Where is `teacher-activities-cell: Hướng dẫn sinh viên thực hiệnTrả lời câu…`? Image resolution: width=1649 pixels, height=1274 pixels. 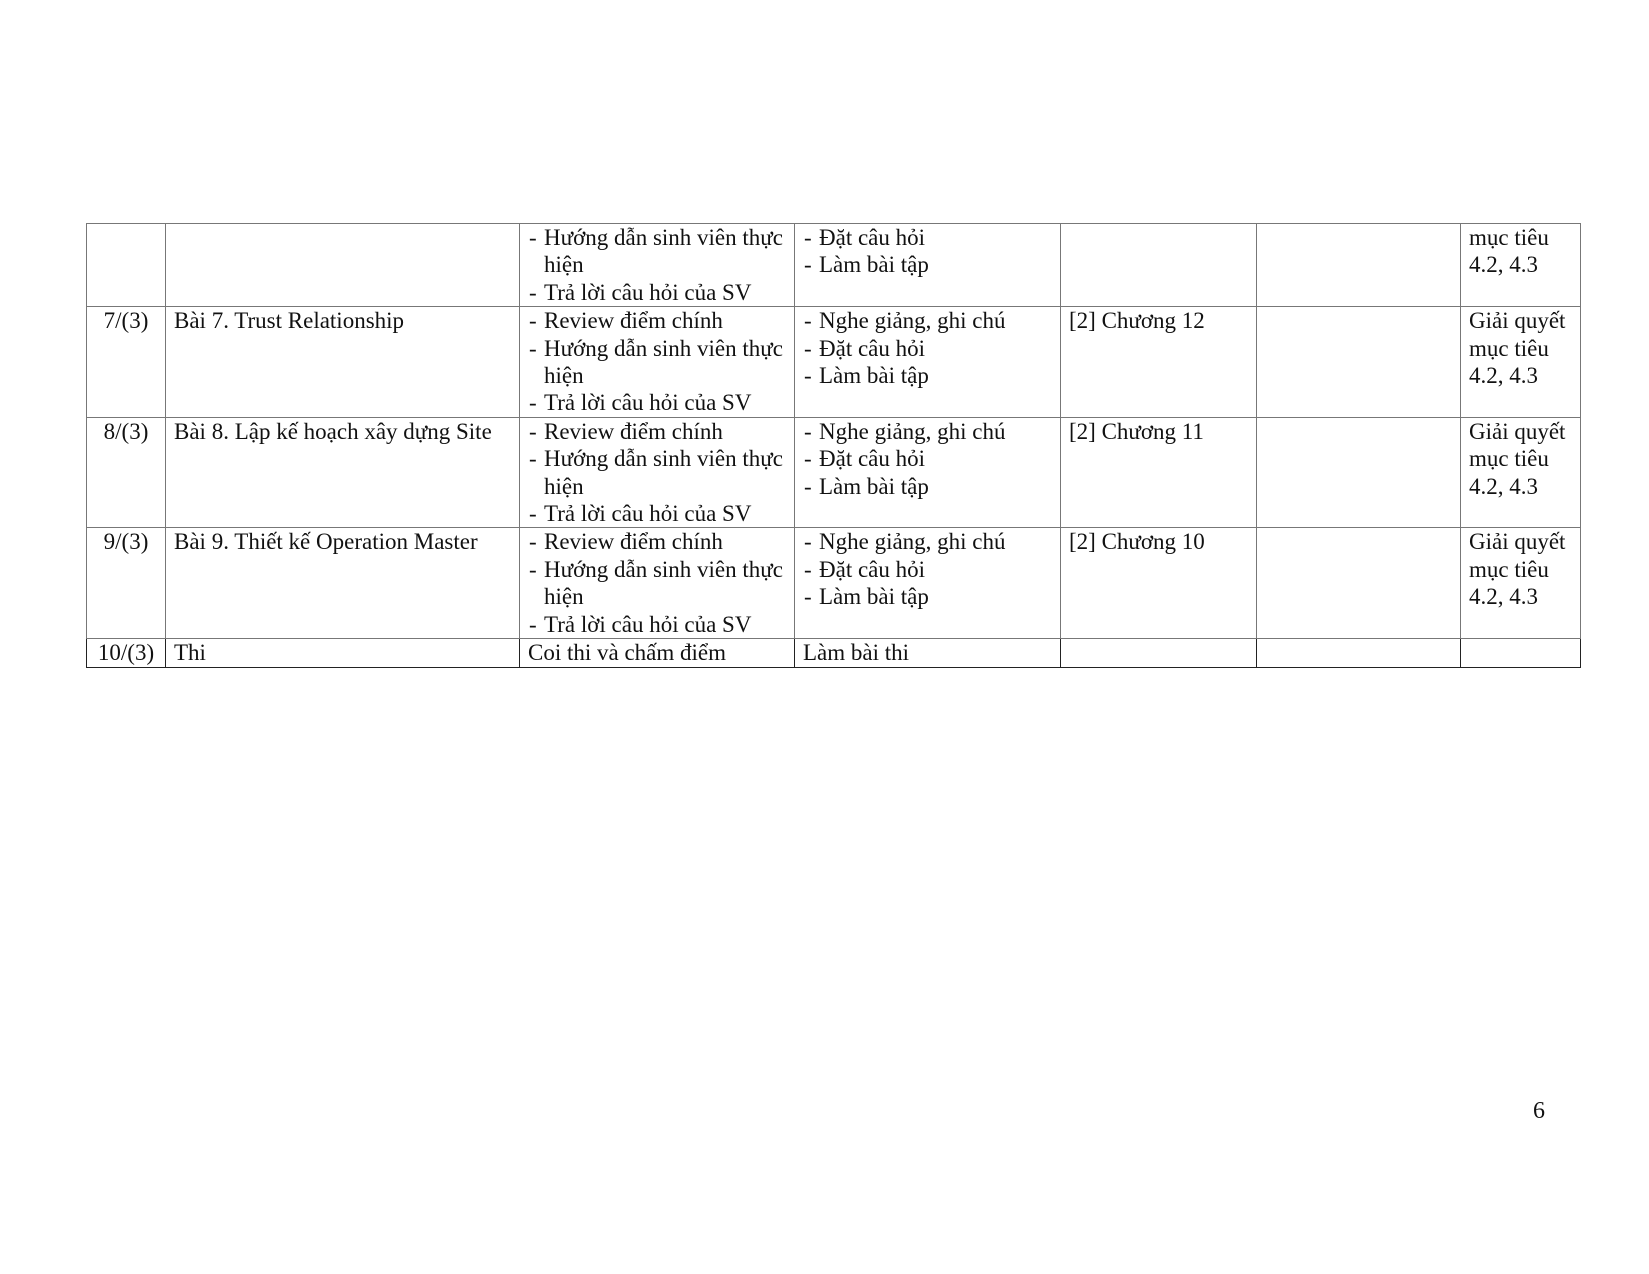 teacher-activities-cell: Hướng dẫn sinh viên thực hiệnTrả lời câu… is located at coordinates (657, 265).